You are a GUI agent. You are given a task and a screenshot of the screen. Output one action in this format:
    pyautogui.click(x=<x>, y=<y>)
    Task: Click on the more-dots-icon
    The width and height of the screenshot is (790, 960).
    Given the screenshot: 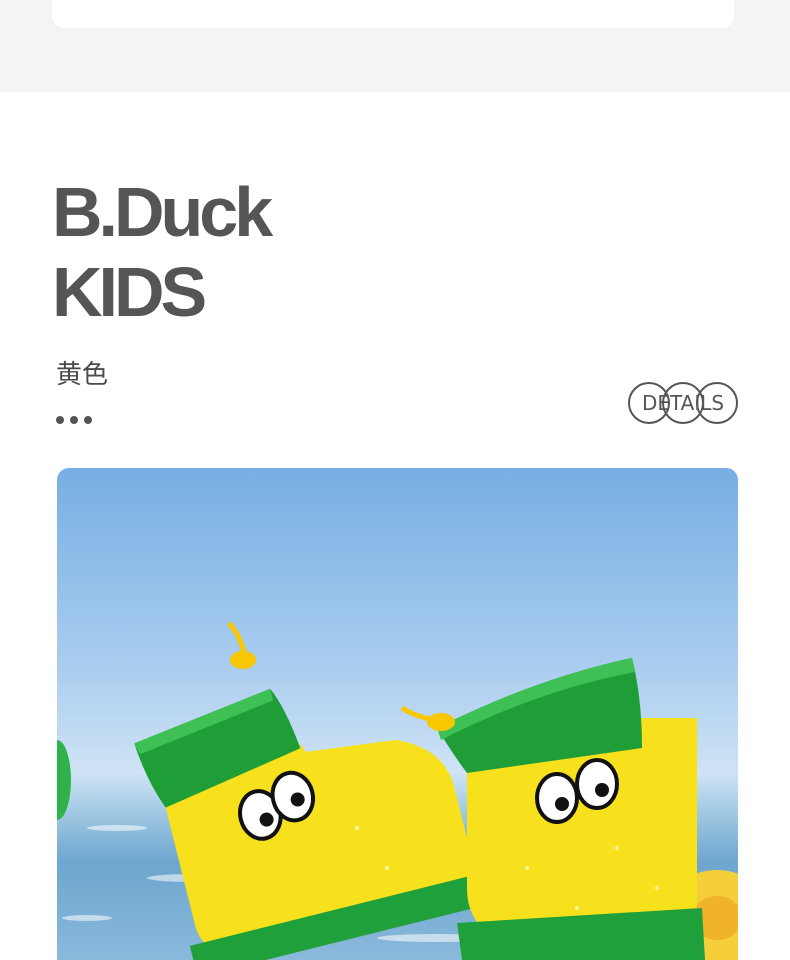 What is the action you would take?
    pyautogui.click(x=74, y=420)
    